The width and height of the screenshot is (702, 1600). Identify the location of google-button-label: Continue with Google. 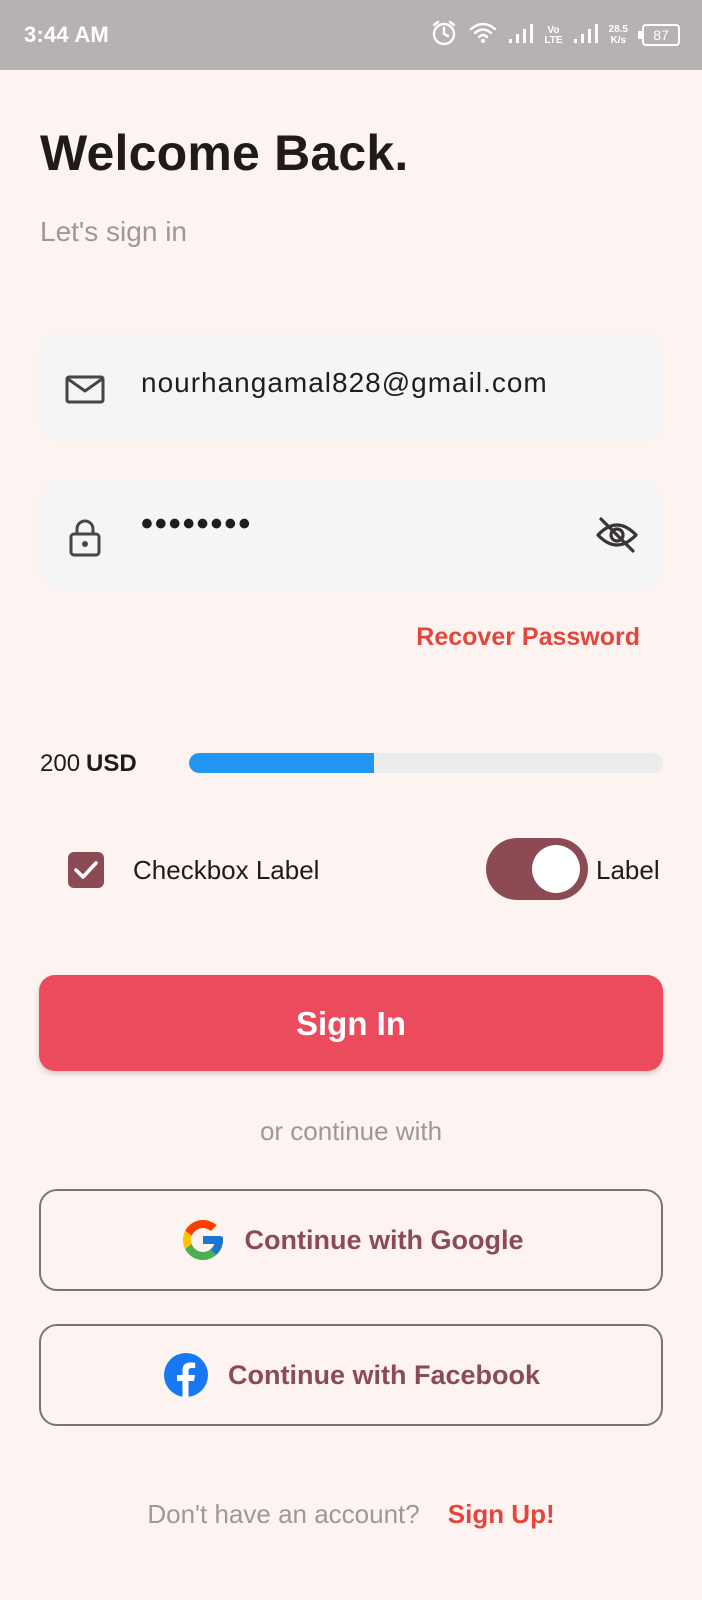
(384, 1239).